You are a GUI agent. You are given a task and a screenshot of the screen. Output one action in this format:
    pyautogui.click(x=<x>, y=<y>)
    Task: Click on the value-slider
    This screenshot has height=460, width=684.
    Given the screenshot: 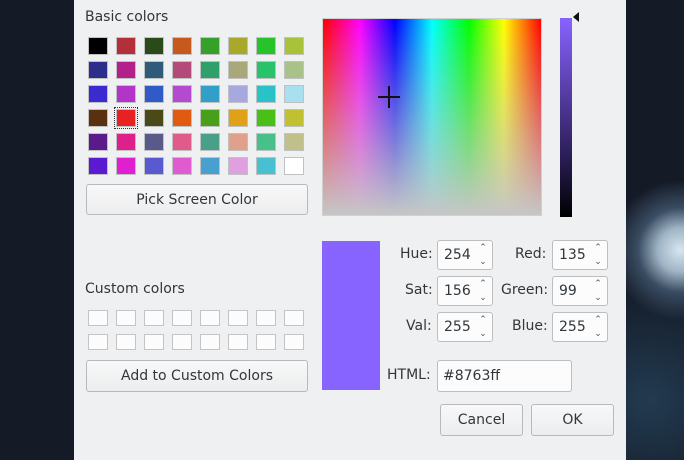 What is the action you would take?
    pyautogui.click(x=566, y=117)
    